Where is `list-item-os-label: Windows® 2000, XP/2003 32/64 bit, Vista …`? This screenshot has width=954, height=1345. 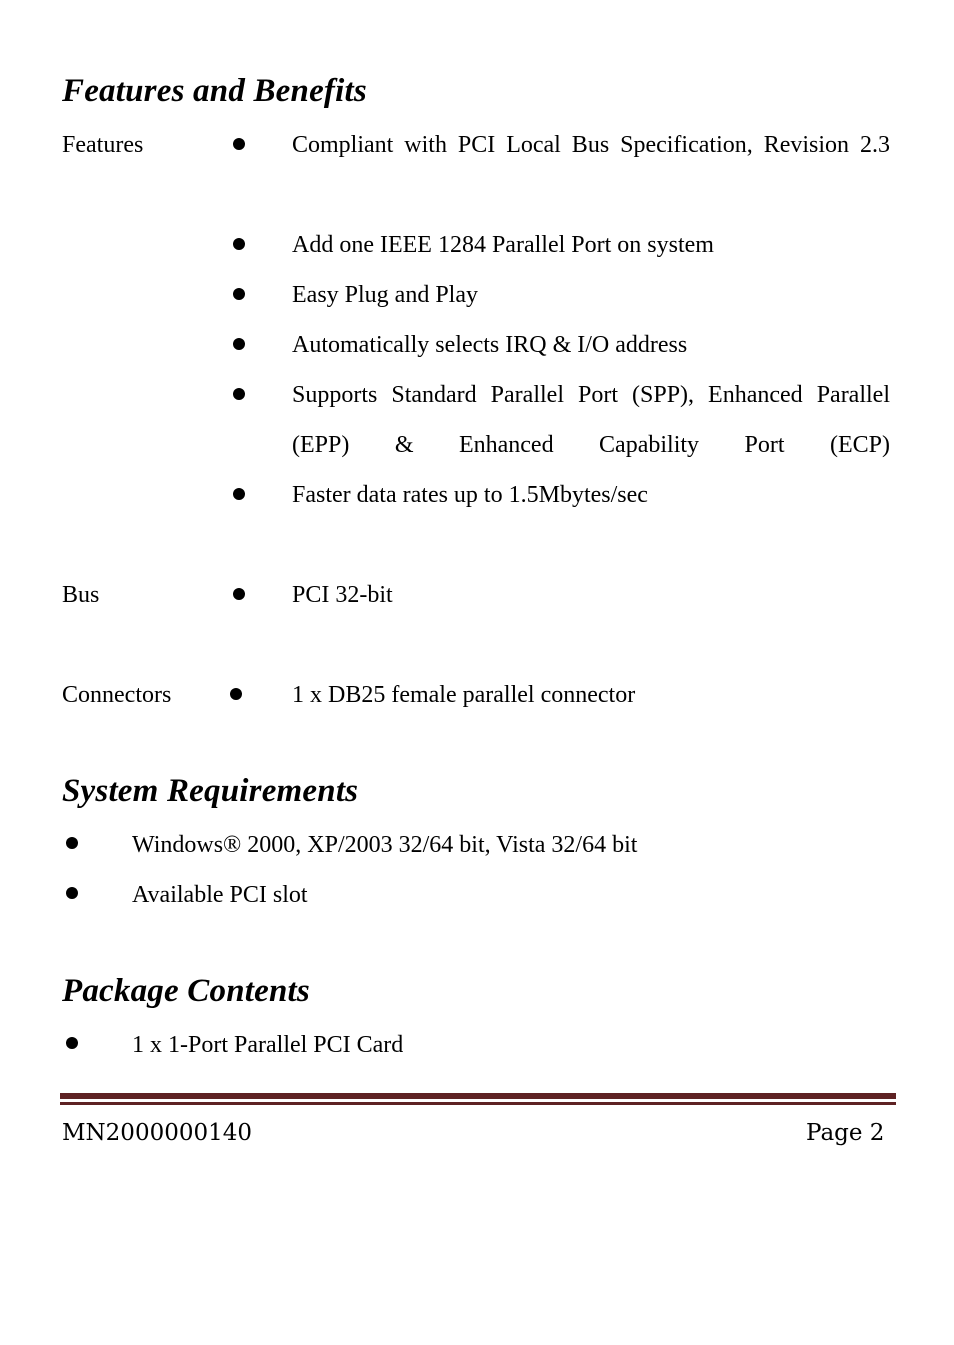
list-item-os-label: Windows® 2000, XP/2003 32/64 bit, Vista … is located at coordinates (385, 845).